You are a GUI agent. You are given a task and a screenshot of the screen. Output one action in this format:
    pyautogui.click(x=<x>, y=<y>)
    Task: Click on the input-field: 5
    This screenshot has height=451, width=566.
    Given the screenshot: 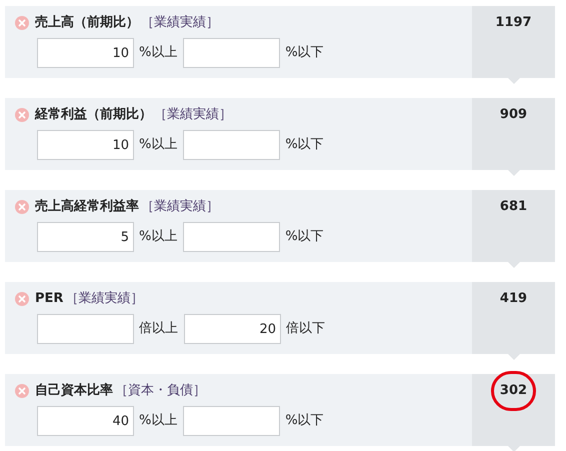 What is the action you would take?
    pyautogui.click(x=85, y=237)
    